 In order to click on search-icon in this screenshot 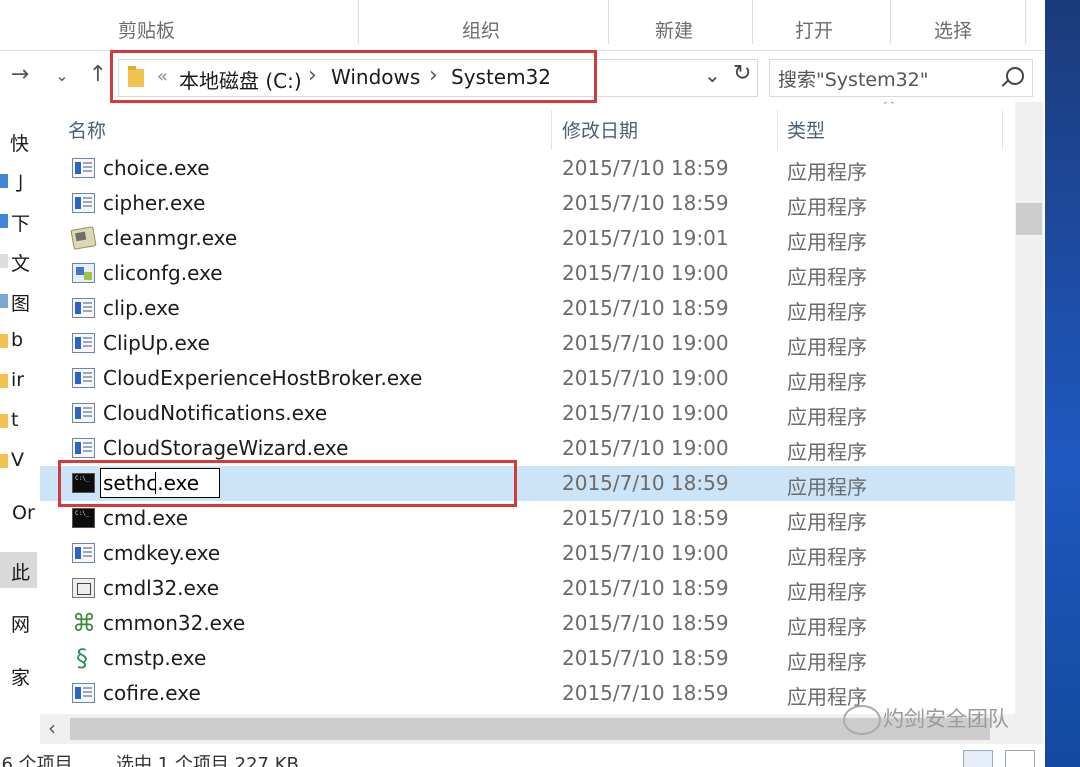, I will do `click(1015, 76)`.